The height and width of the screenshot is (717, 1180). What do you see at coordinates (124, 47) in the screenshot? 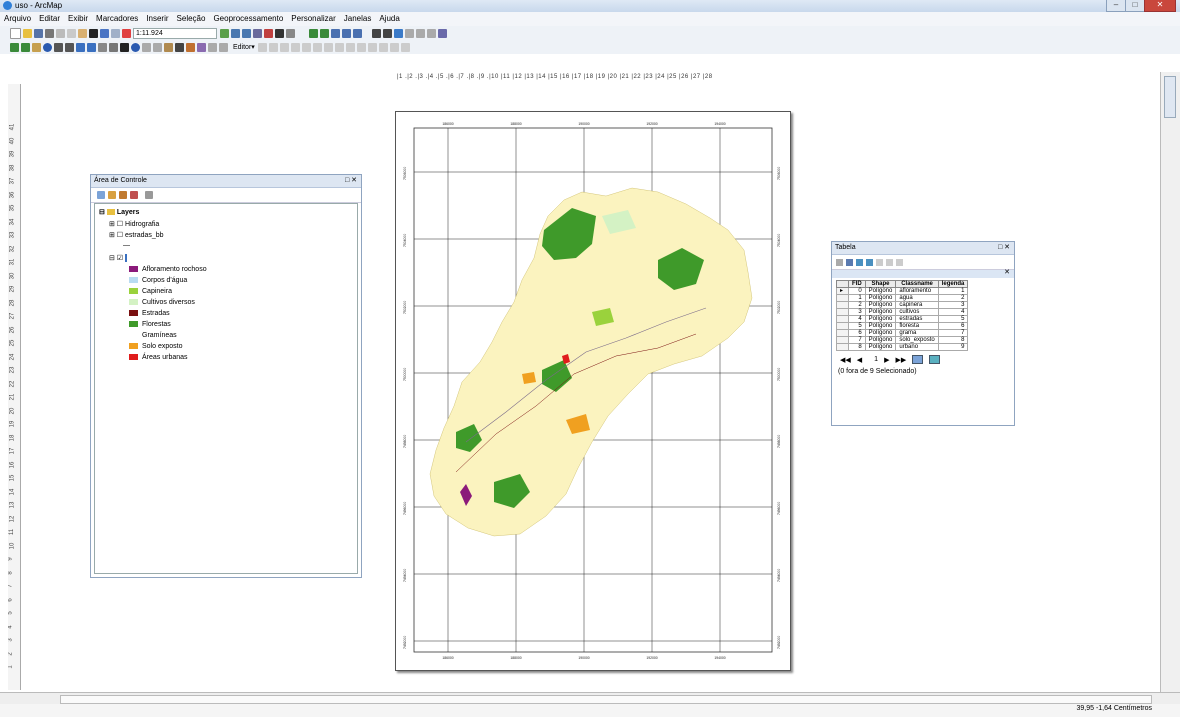
I see `select-elements-icon` at bounding box center [124, 47].